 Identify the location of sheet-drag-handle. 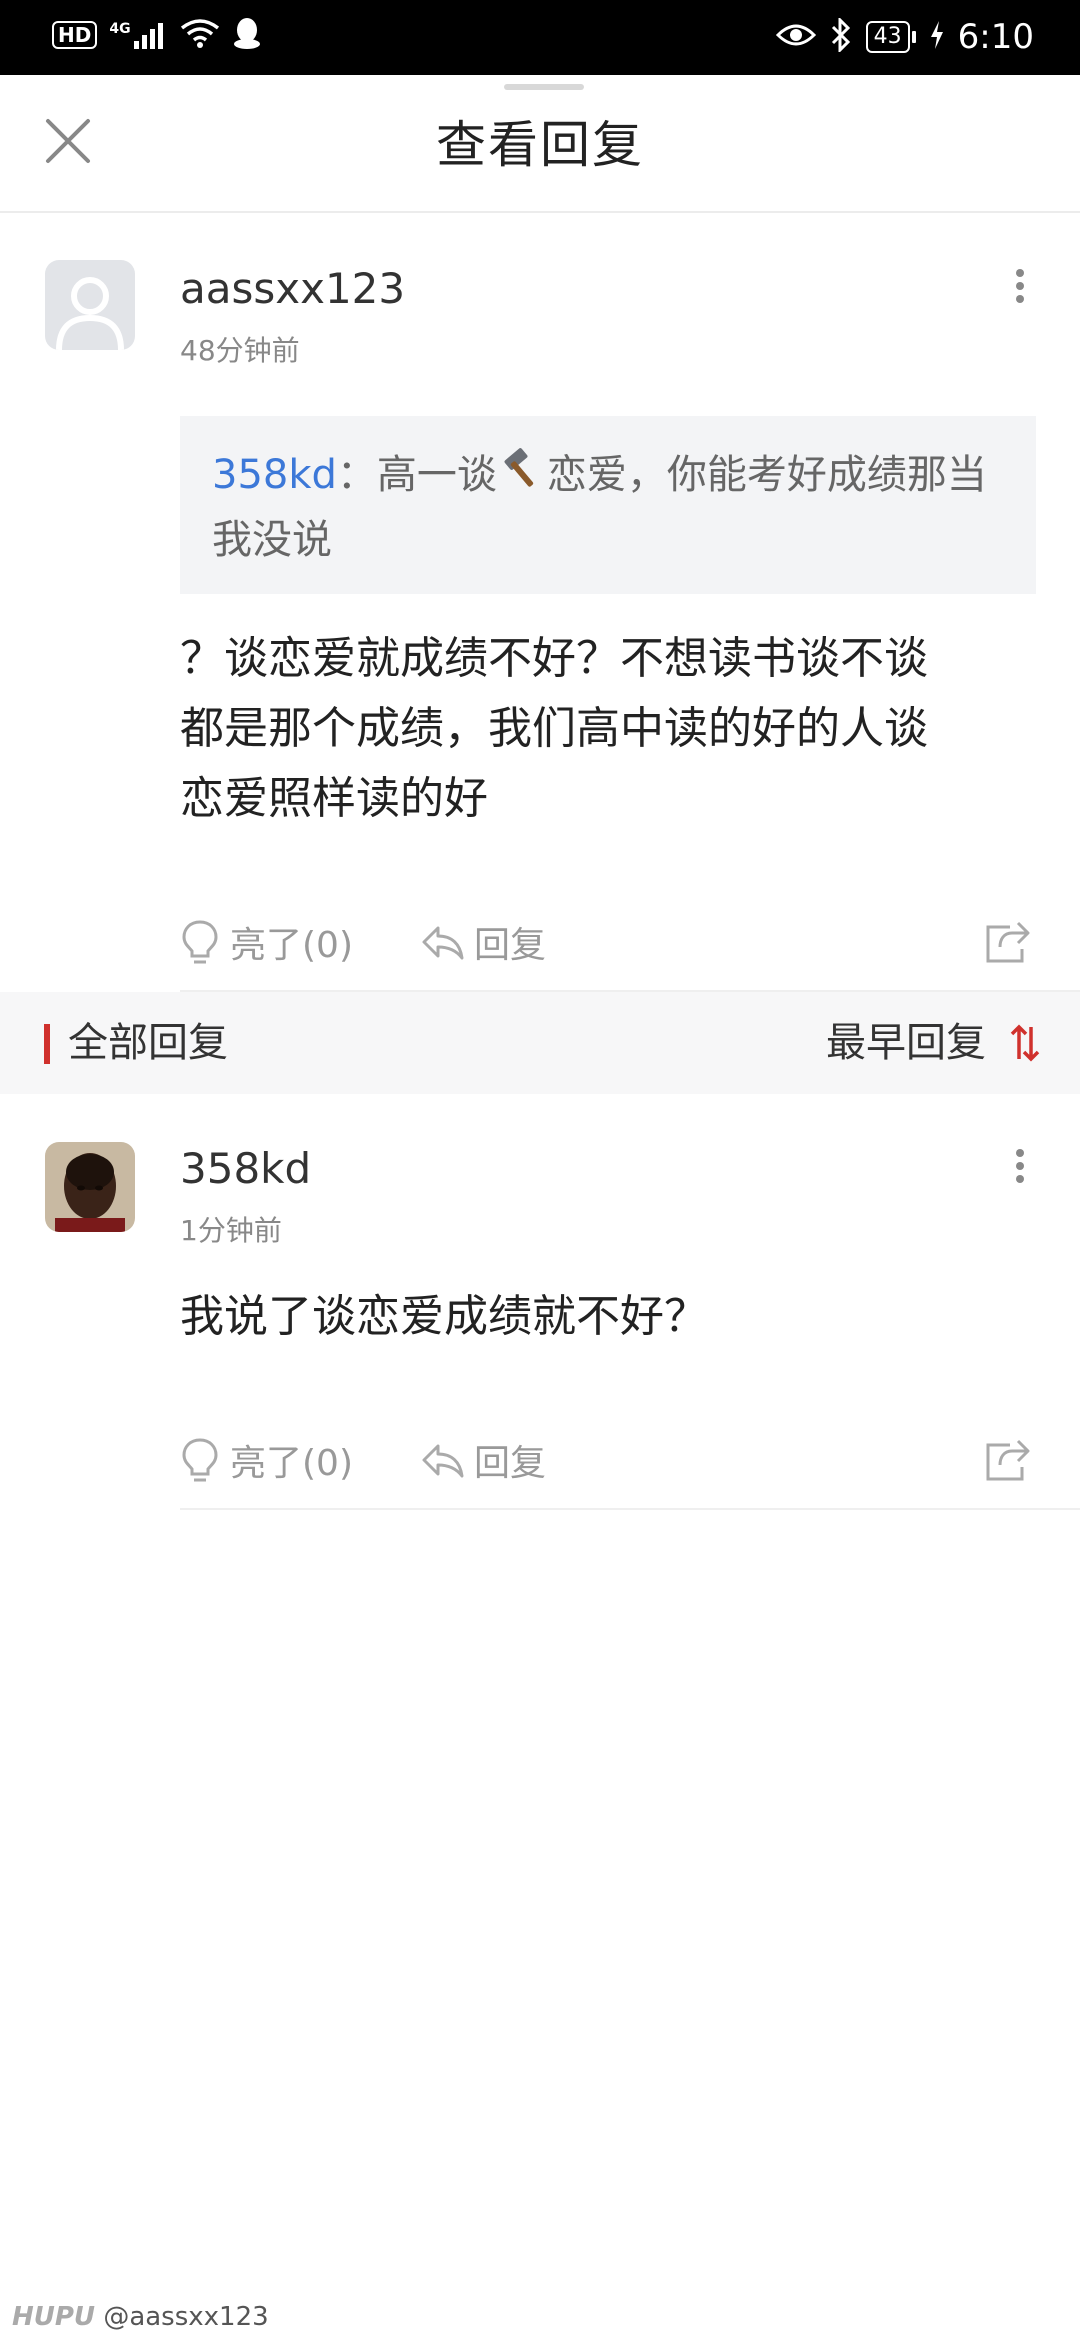
(544, 87).